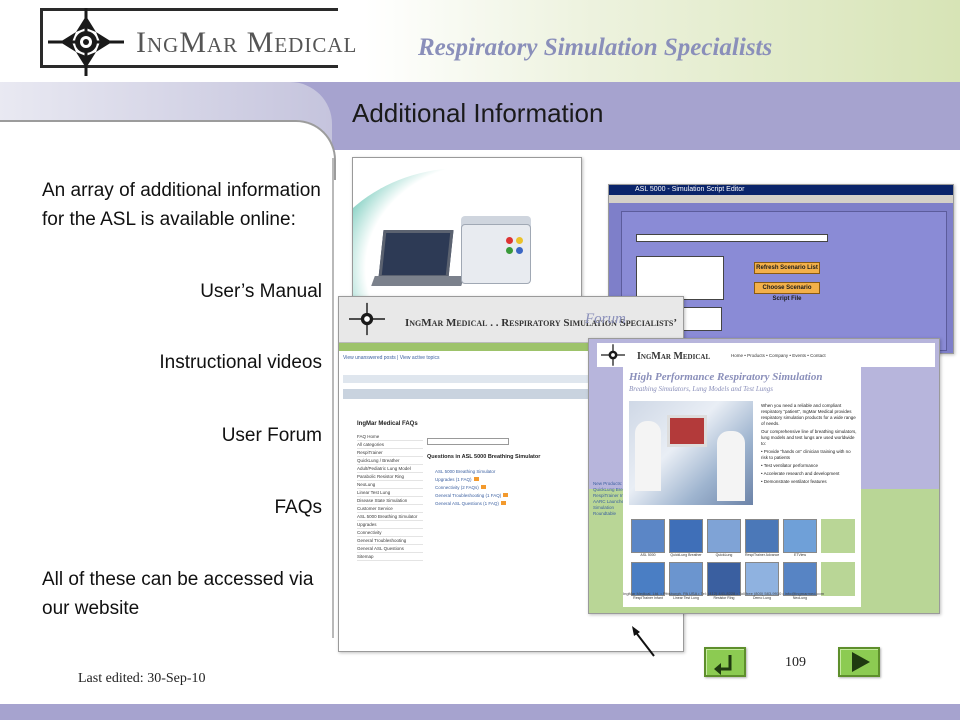 This screenshot has width=960, height=720. I want to click on faq-question-link: ASL 5000 Breathing Simulator, so click(465, 471).